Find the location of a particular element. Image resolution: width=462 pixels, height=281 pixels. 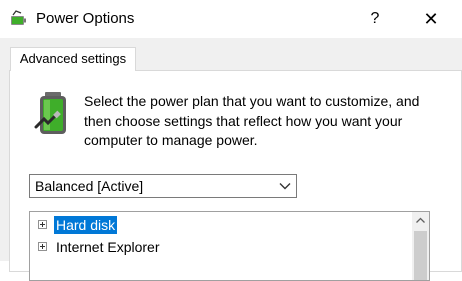

scroll-up-arrow-icon is located at coordinates (420, 220).